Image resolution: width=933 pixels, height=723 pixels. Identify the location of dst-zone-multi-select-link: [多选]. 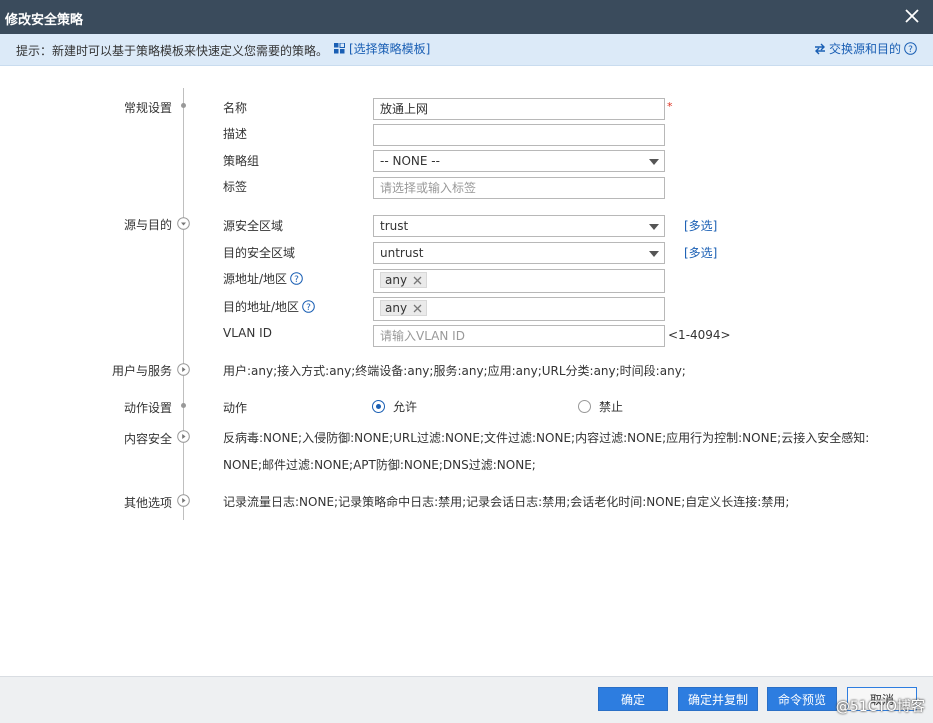
(700, 252).